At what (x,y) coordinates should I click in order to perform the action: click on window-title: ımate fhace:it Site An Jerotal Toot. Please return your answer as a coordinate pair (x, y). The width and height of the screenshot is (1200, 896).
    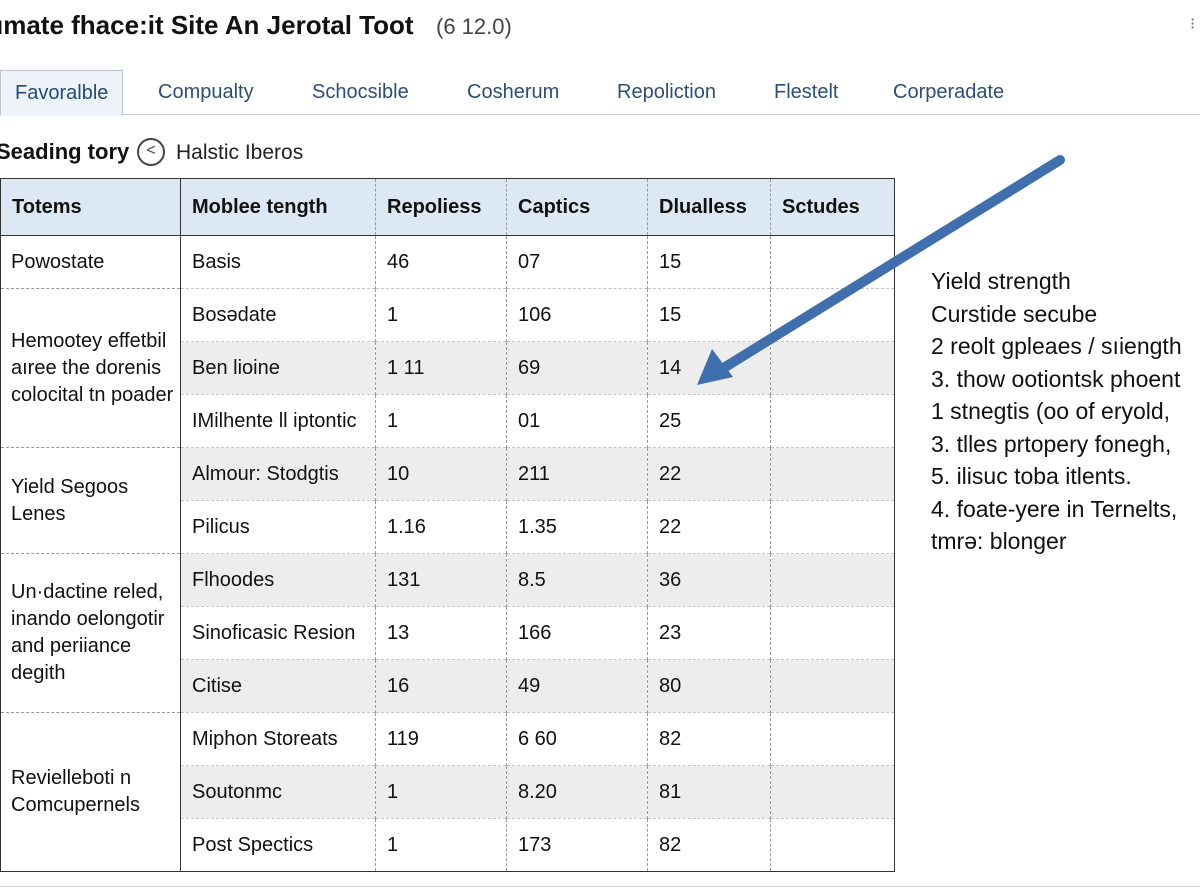
    Looking at the image, I should click on (207, 25).